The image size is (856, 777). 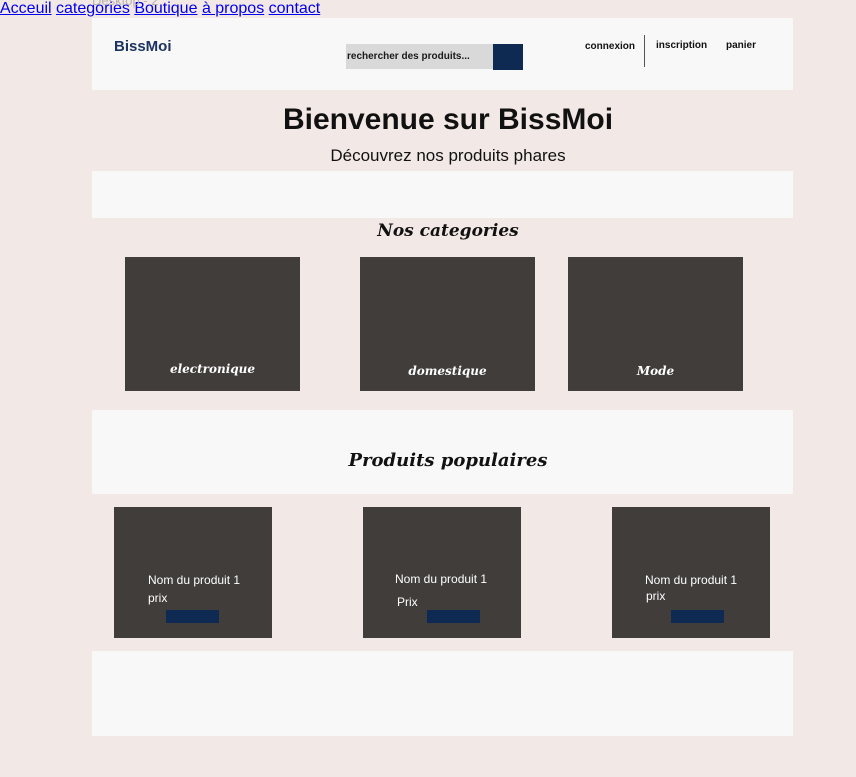 What do you see at coordinates (125, 4) in the screenshot?
I see `frame-label: Desktop - 2` at bounding box center [125, 4].